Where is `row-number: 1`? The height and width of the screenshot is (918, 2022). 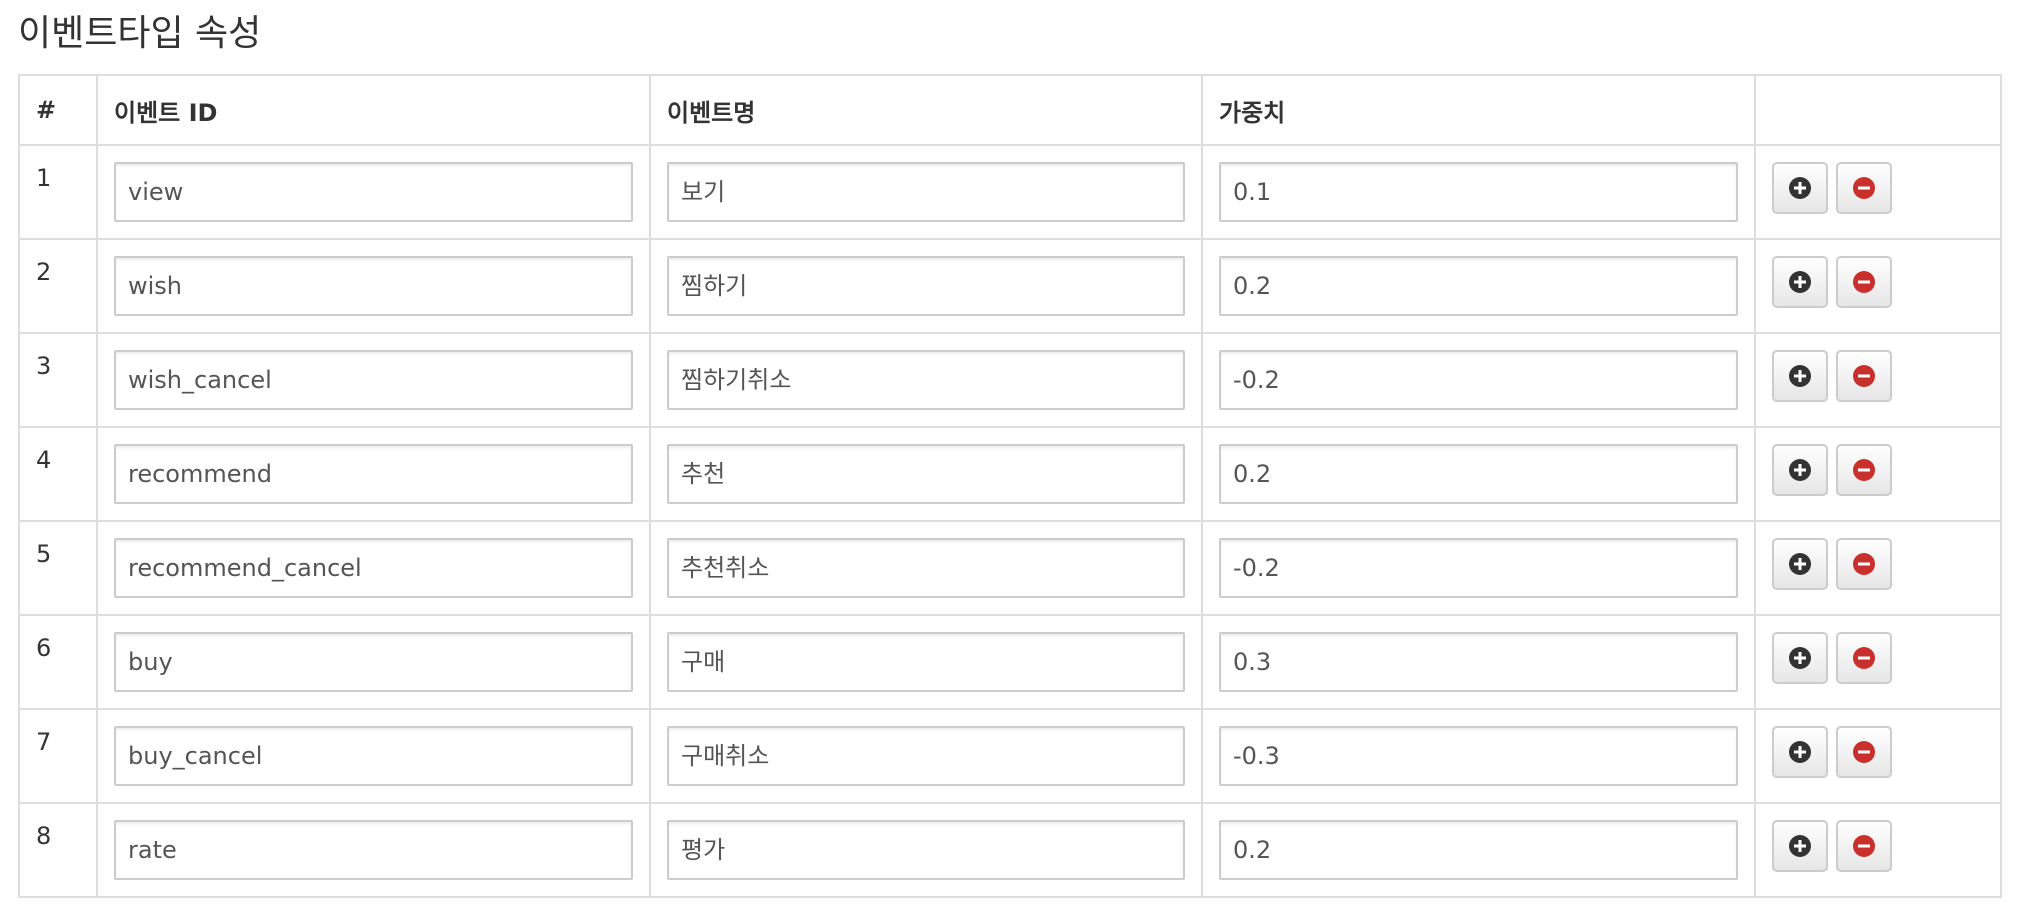
row-number: 1 is located at coordinates (58, 192).